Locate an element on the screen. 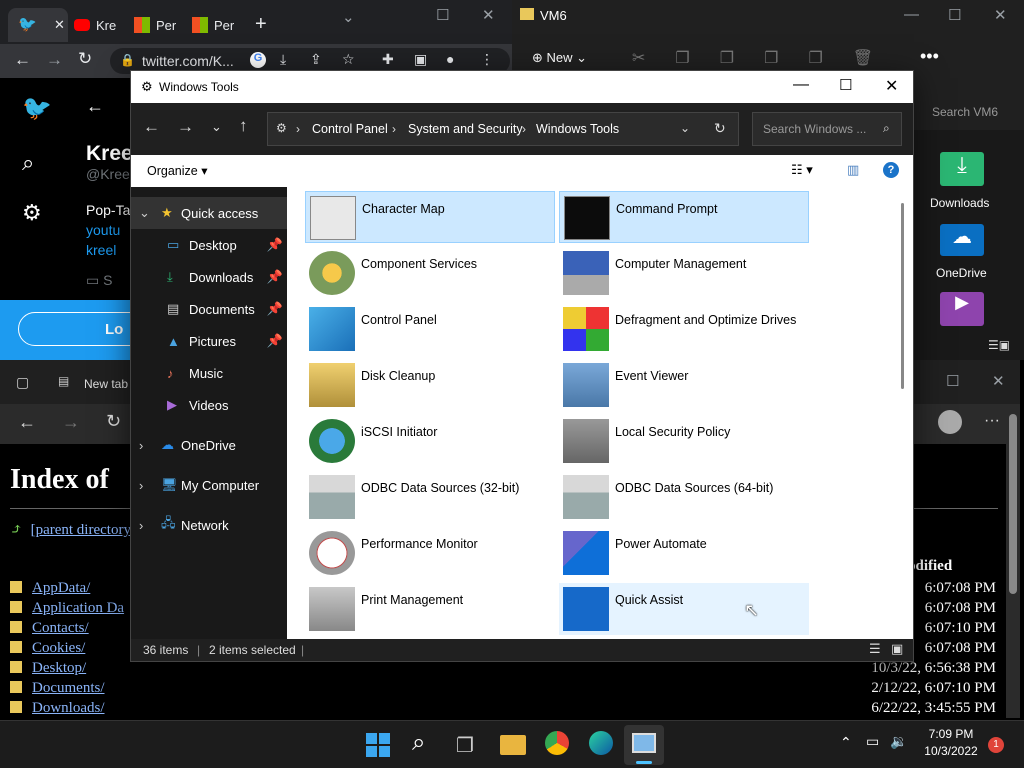 The width and height of the screenshot is (1024, 768). nav-quick-access: ⌄ ★ Quick access is located at coordinates (209, 213).